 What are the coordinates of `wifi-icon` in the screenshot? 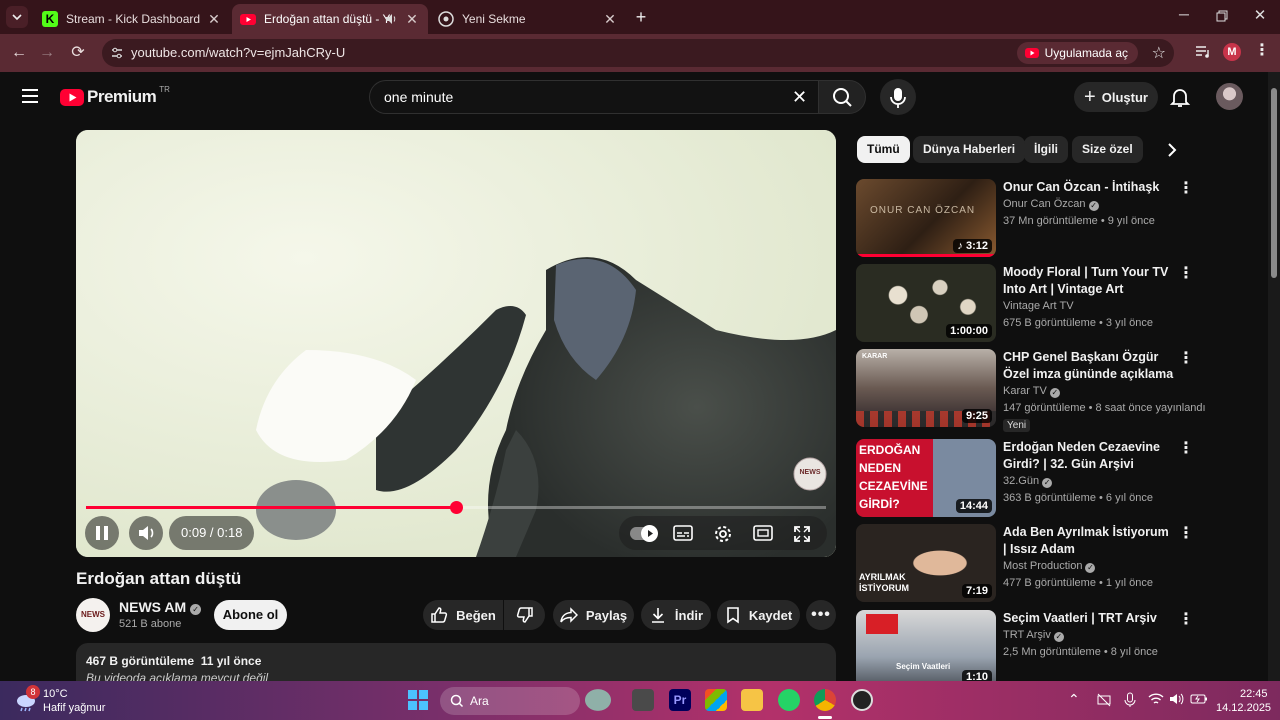 It's located at (1156, 699).